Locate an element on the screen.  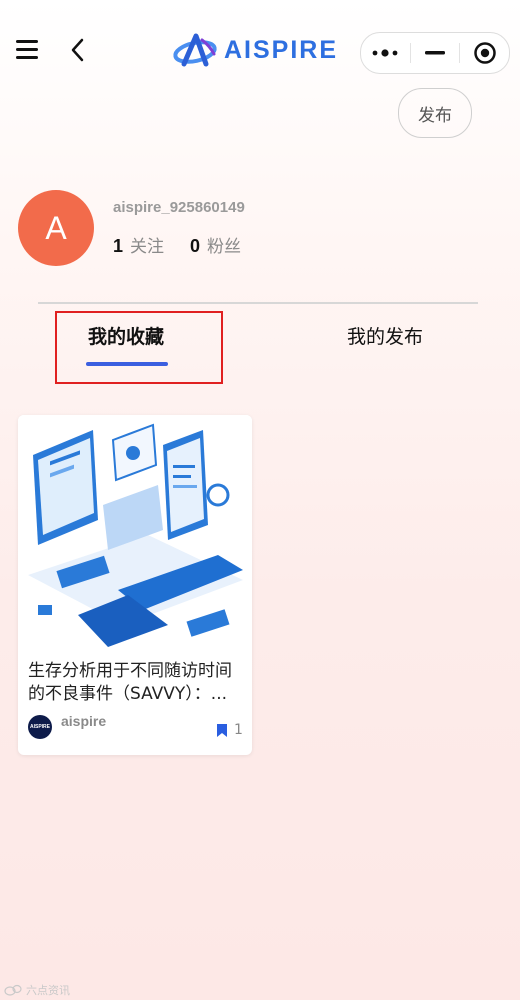
logo-mark-icon is located at coordinates (195, 50).